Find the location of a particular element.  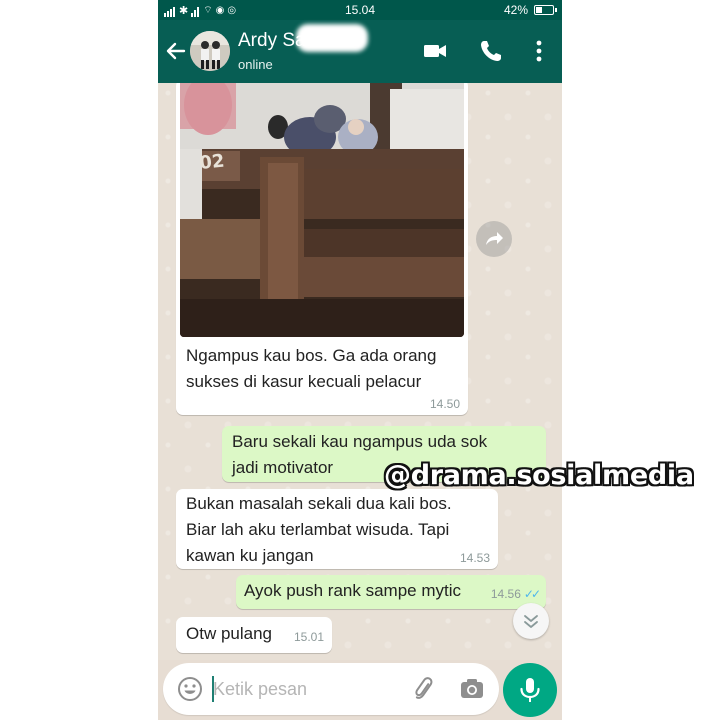

video-call-button is located at coordinates (435, 51).